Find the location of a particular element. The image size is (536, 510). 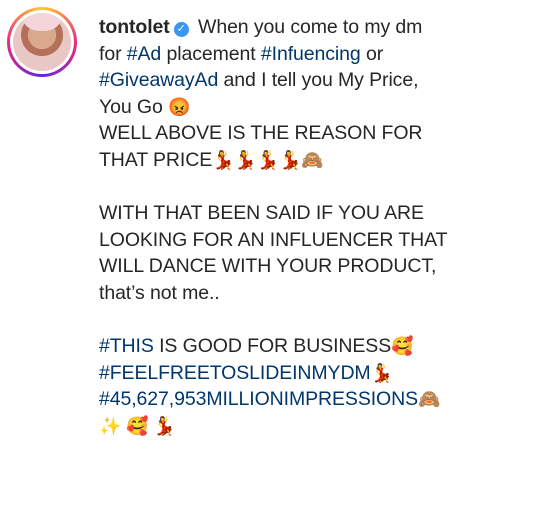

hashtag-link: #THIS is located at coordinates (126, 346).